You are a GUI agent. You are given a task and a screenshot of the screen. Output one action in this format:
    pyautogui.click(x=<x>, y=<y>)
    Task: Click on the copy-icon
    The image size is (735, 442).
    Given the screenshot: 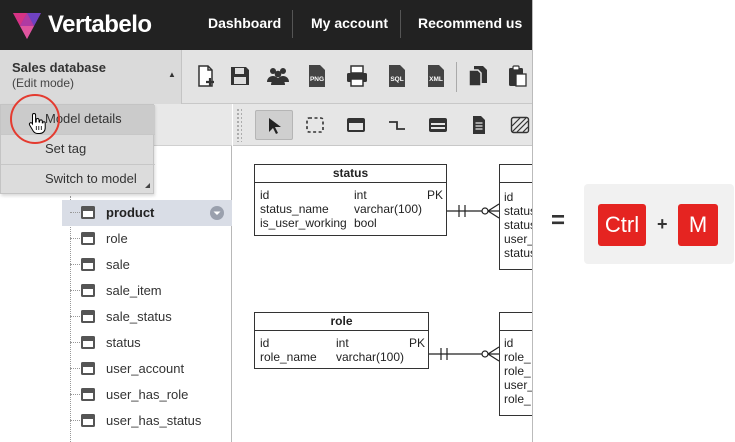 What is the action you would take?
    pyautogui.click(x=478, y=76)
    